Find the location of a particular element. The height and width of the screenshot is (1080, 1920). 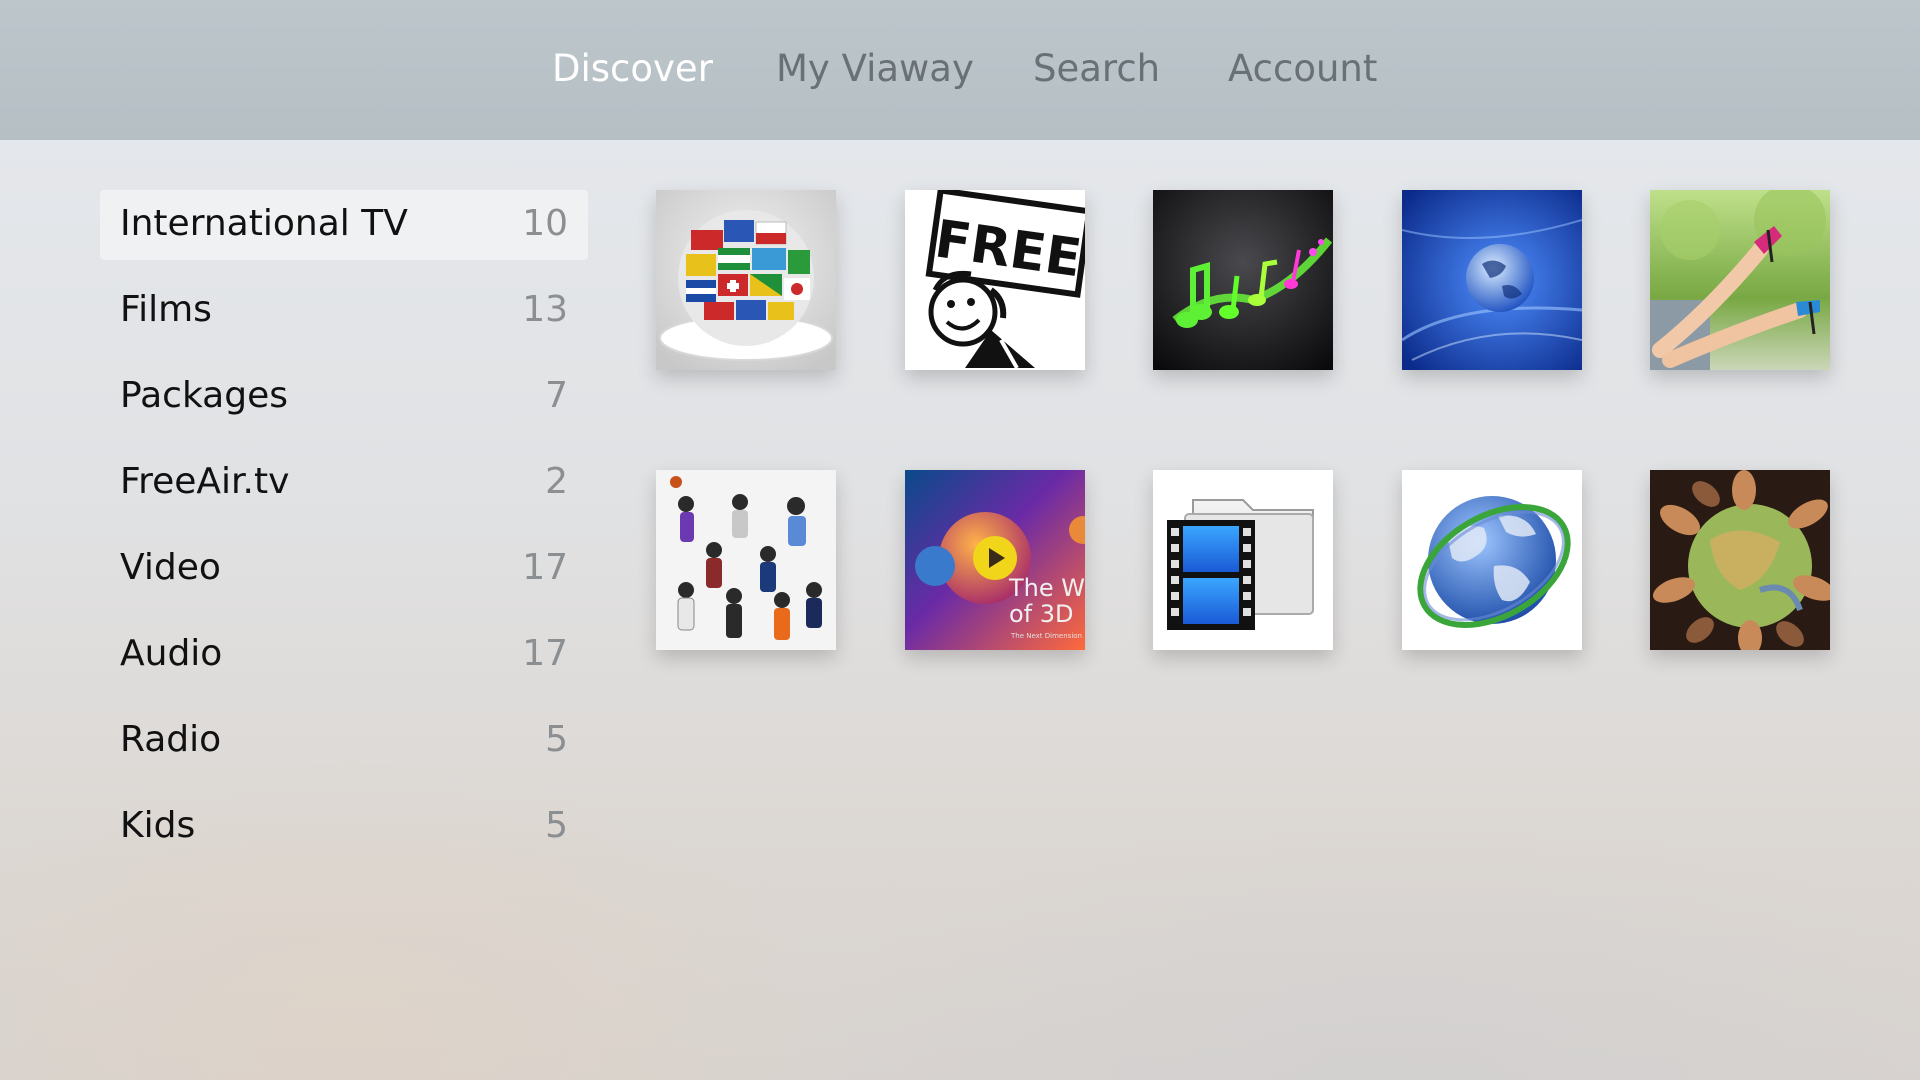

tile-music is located at coordinates (1243, 280).